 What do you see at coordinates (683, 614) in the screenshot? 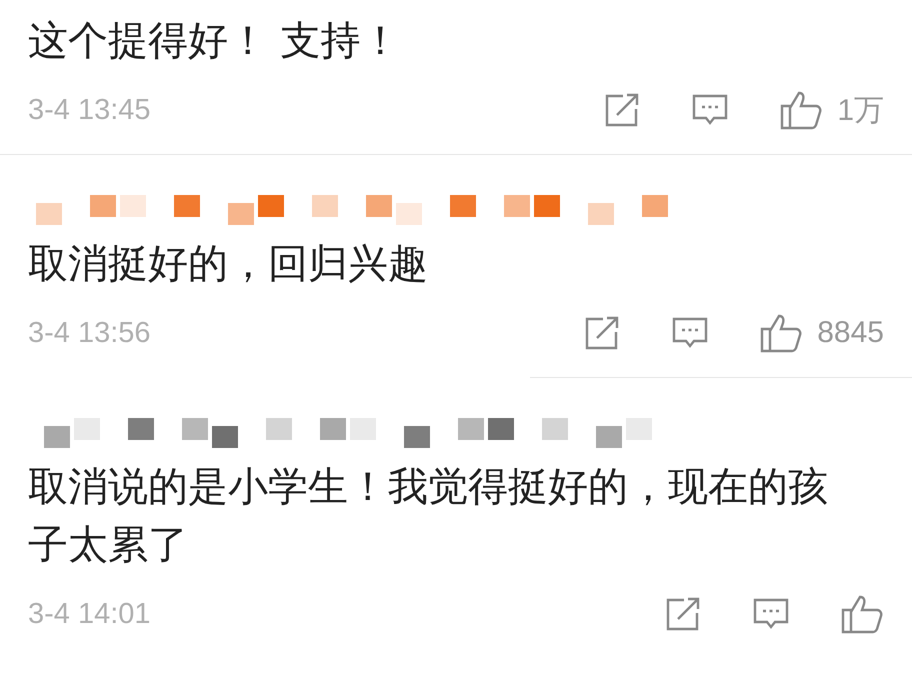
I see `share-icon` at bounding box center [683, 614].